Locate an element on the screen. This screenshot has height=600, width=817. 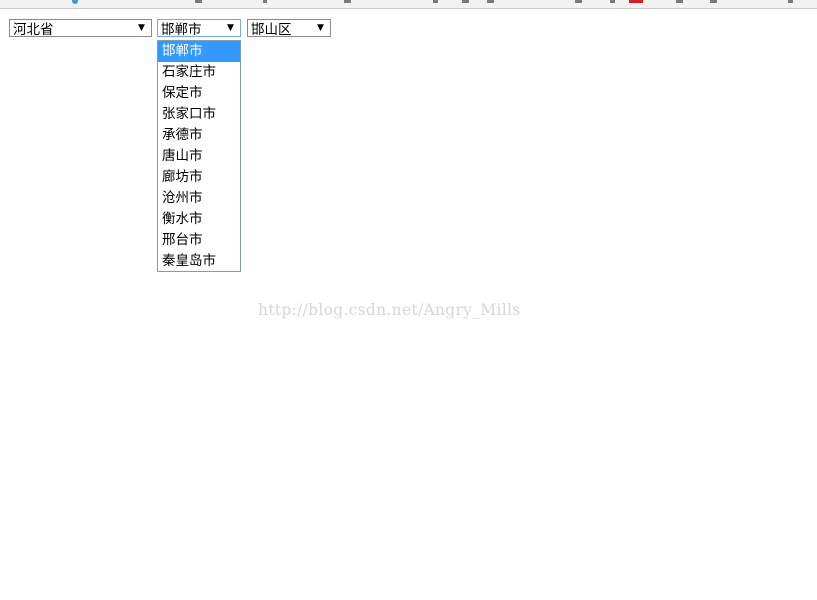
city-option-chengde: 承德市 is located at coordinates (199, 135).